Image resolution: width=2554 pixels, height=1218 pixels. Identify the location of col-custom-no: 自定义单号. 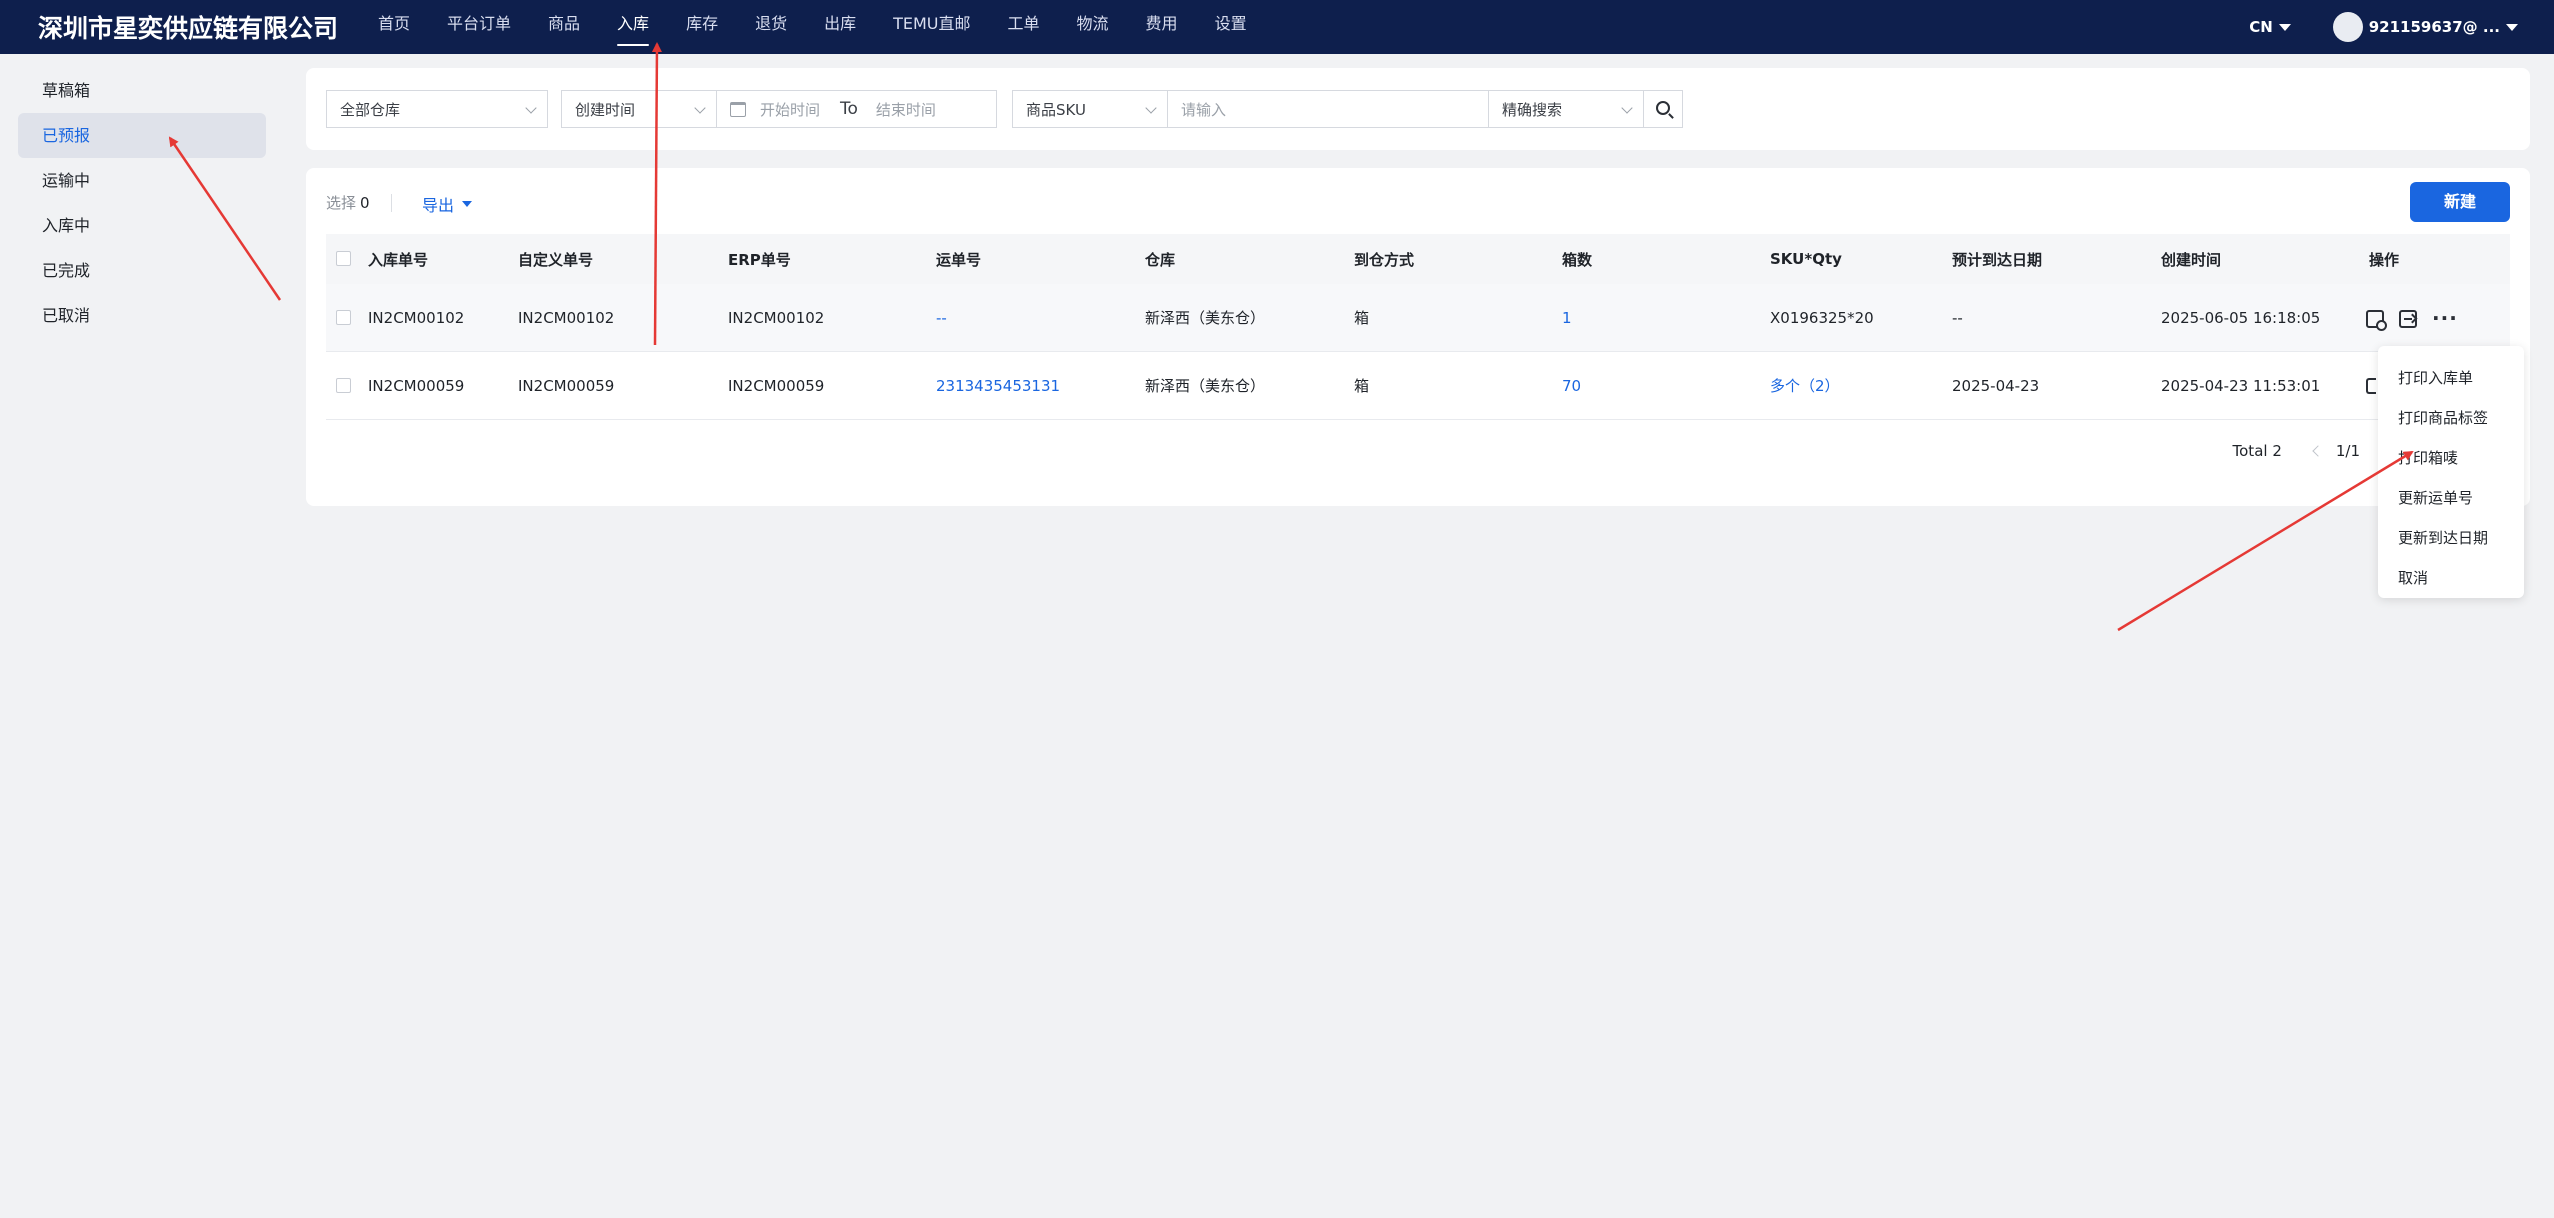
(556, 259).